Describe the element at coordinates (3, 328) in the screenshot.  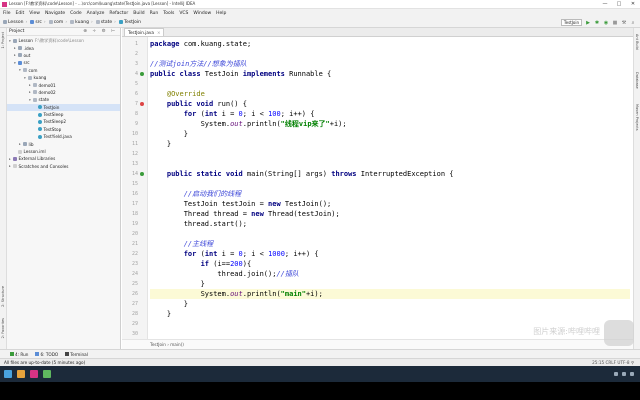
I see `favorites-tool-button: 2: Favorites` at that location.